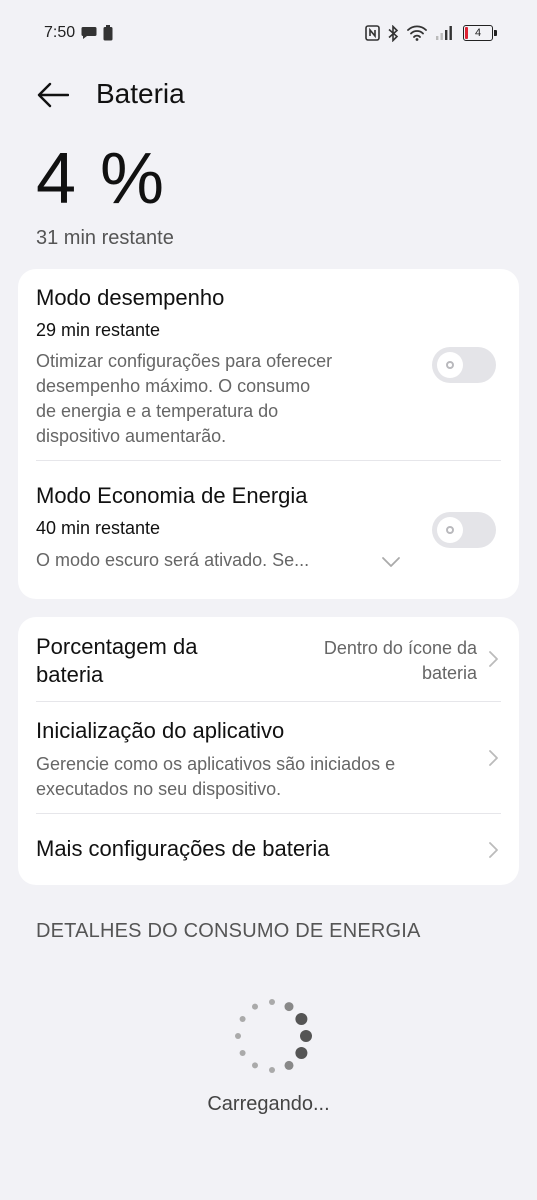  I want to click on battery-remaining-time: 31 min restante, so click(105, 238).